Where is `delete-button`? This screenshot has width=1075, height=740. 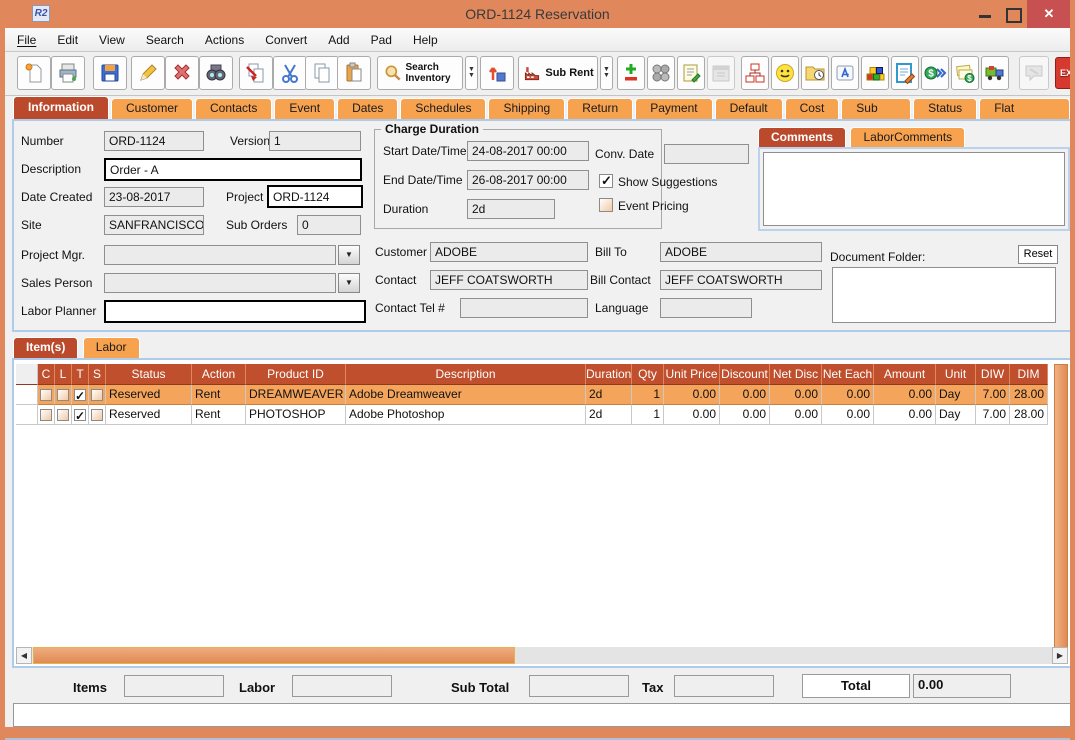 delete-button is located at coordinates (182, 73).